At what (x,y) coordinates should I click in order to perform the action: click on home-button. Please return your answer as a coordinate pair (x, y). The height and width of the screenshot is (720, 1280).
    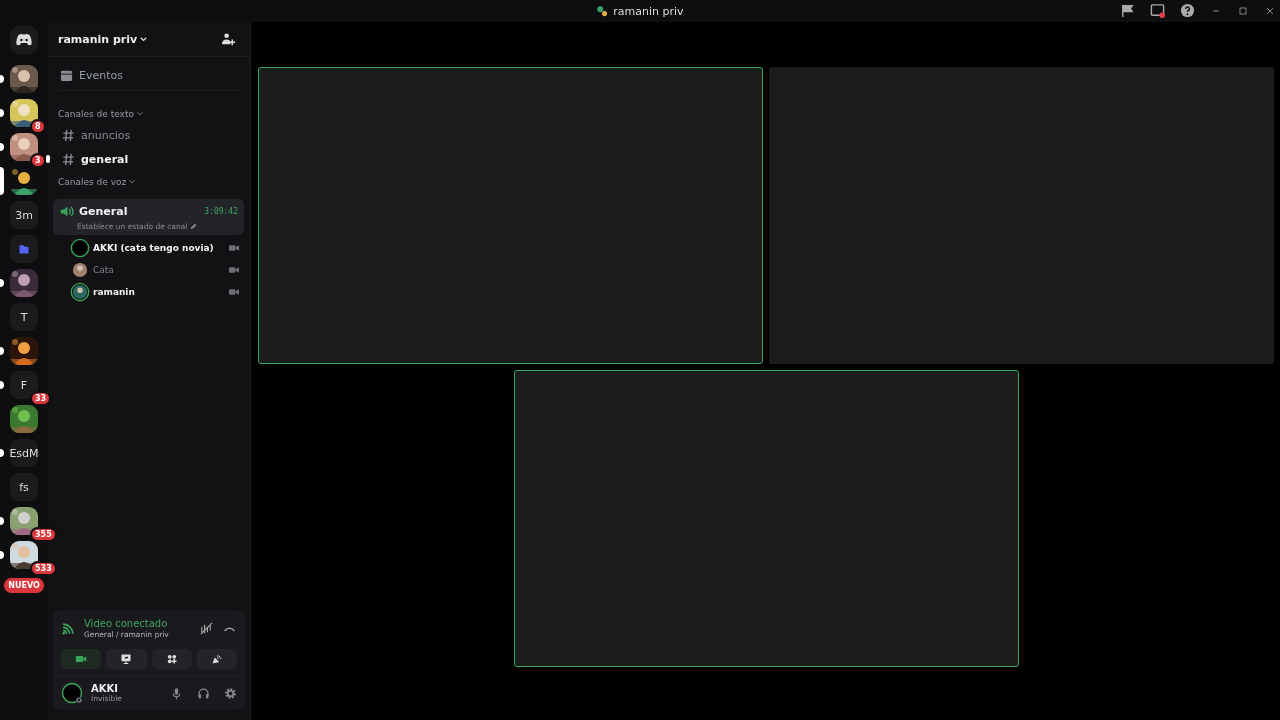
    Looking at the image, I should click on (24, 40).